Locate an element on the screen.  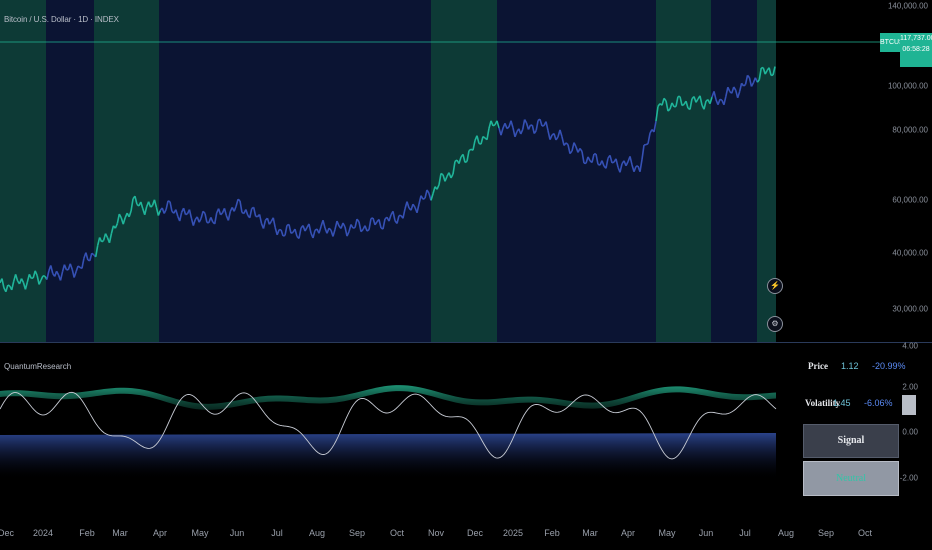
time-label: Nov is located at coordinates (436, 533).